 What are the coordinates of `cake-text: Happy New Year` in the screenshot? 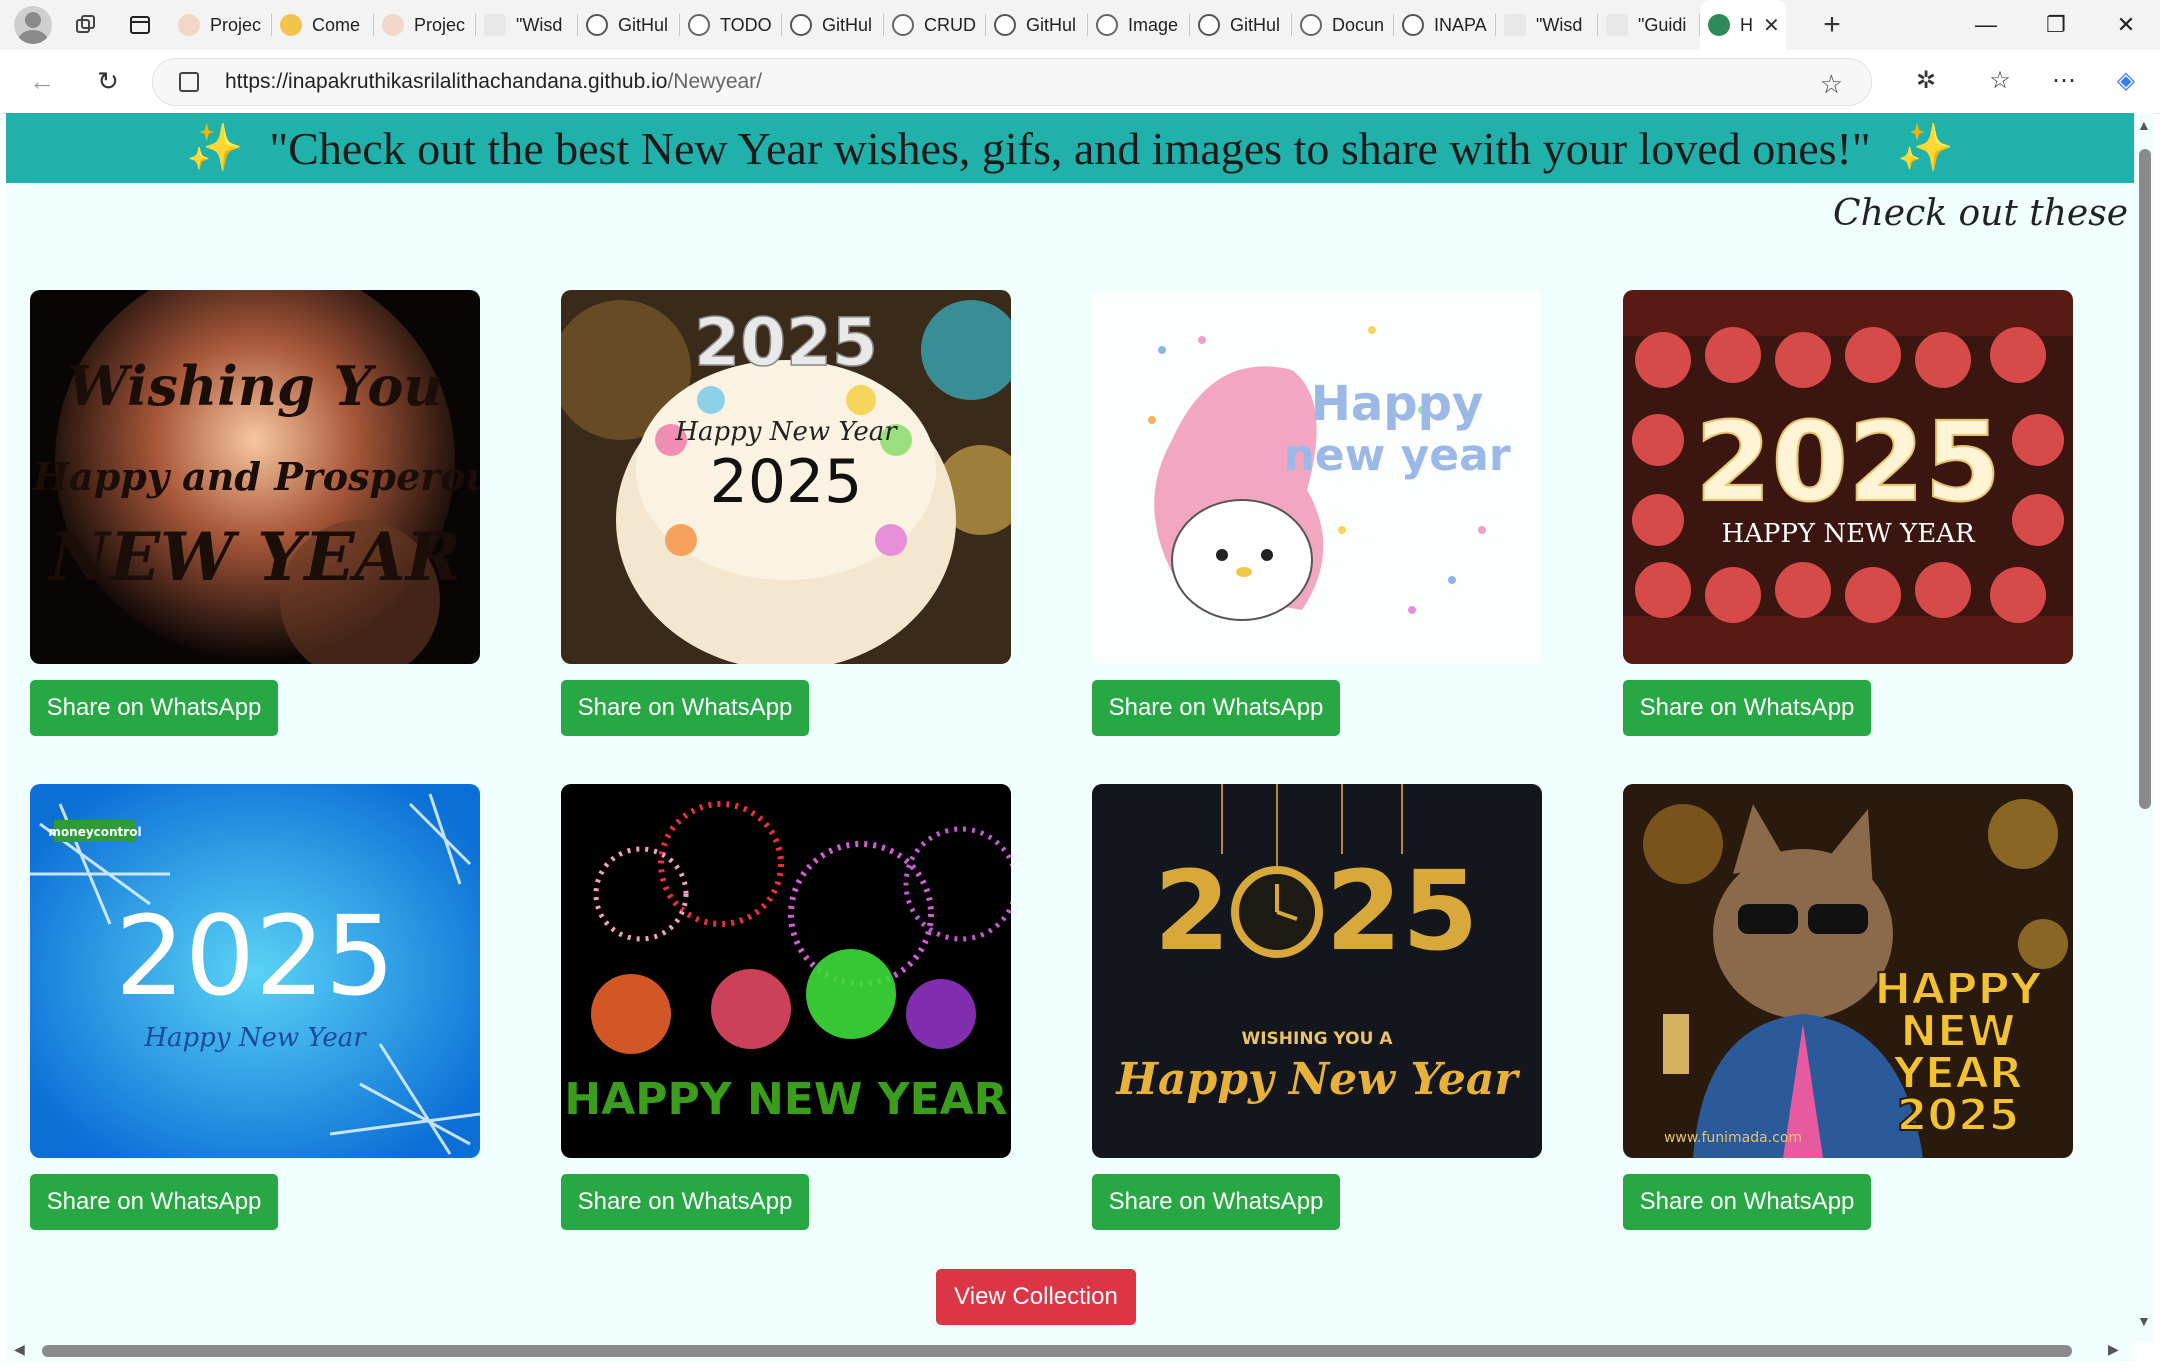 It's located at (786, 432).